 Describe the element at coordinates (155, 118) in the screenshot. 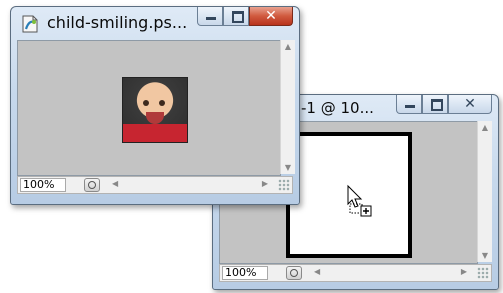

I see `photo-mouth` at that location.